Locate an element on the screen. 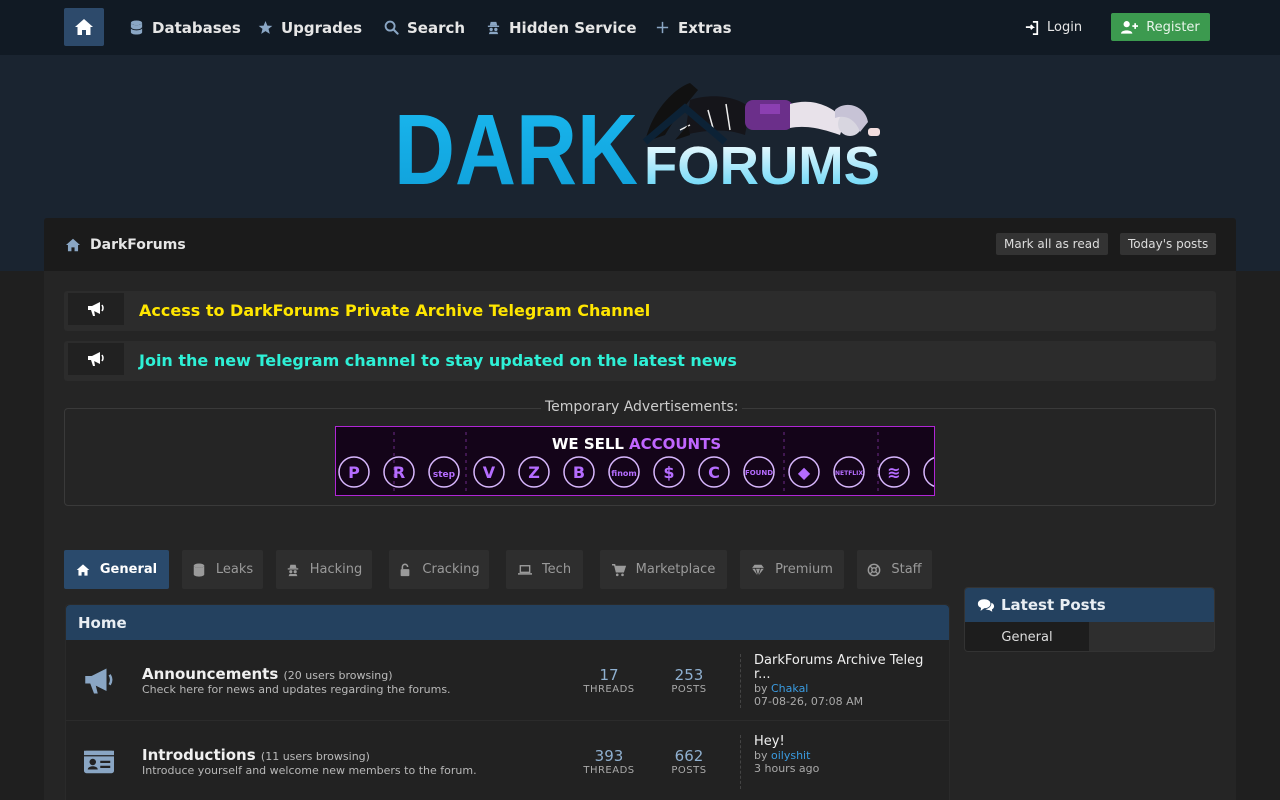 The image size is (1280, 800). nav-hidden-service-label: Hidden Service is located at coordinates (573, 27).